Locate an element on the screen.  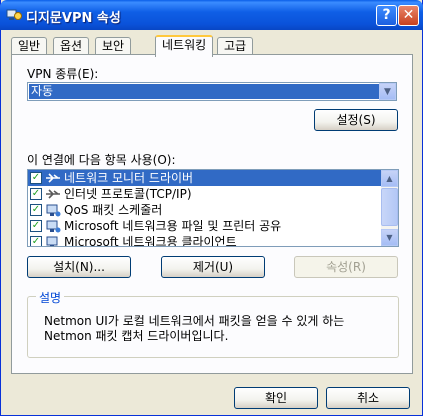
list-item: ✓ 네트워크 모니터 드라이버 is located at coordinates (205, 178).